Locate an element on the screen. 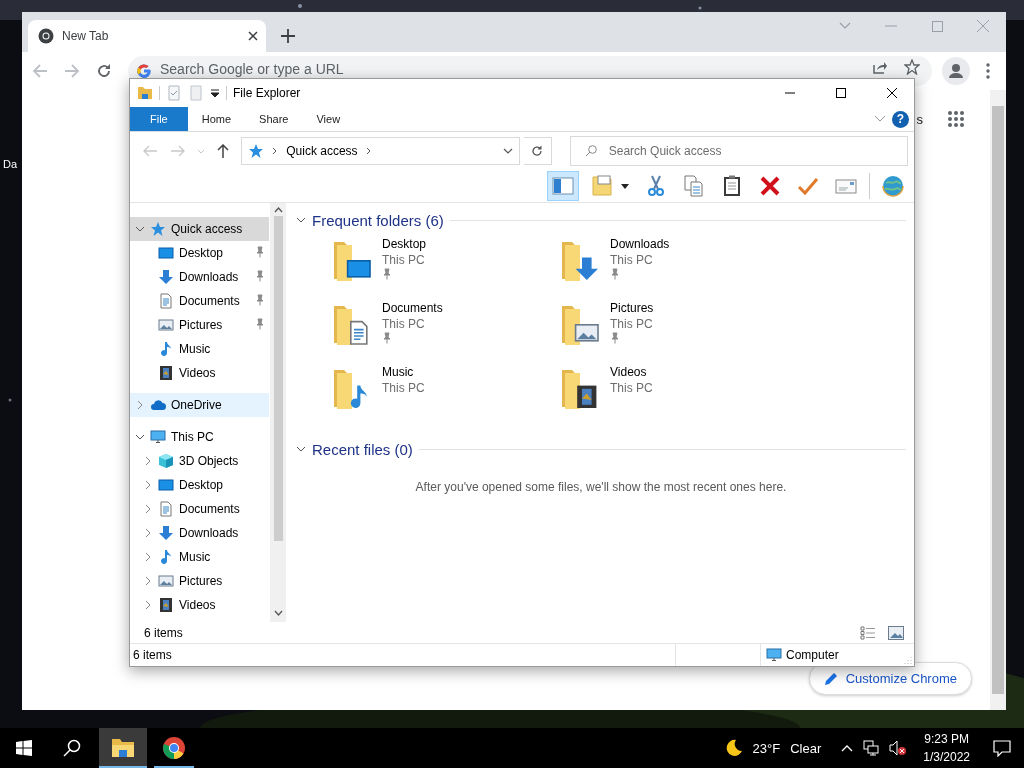  nav-item: 3D Objects is located at coordinates (199, 461).